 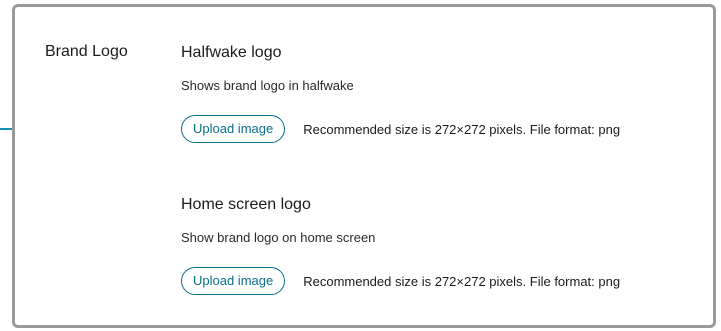 I want to click on halfwake-logo-title: Halfwake logo, so click(x=231, y=52).